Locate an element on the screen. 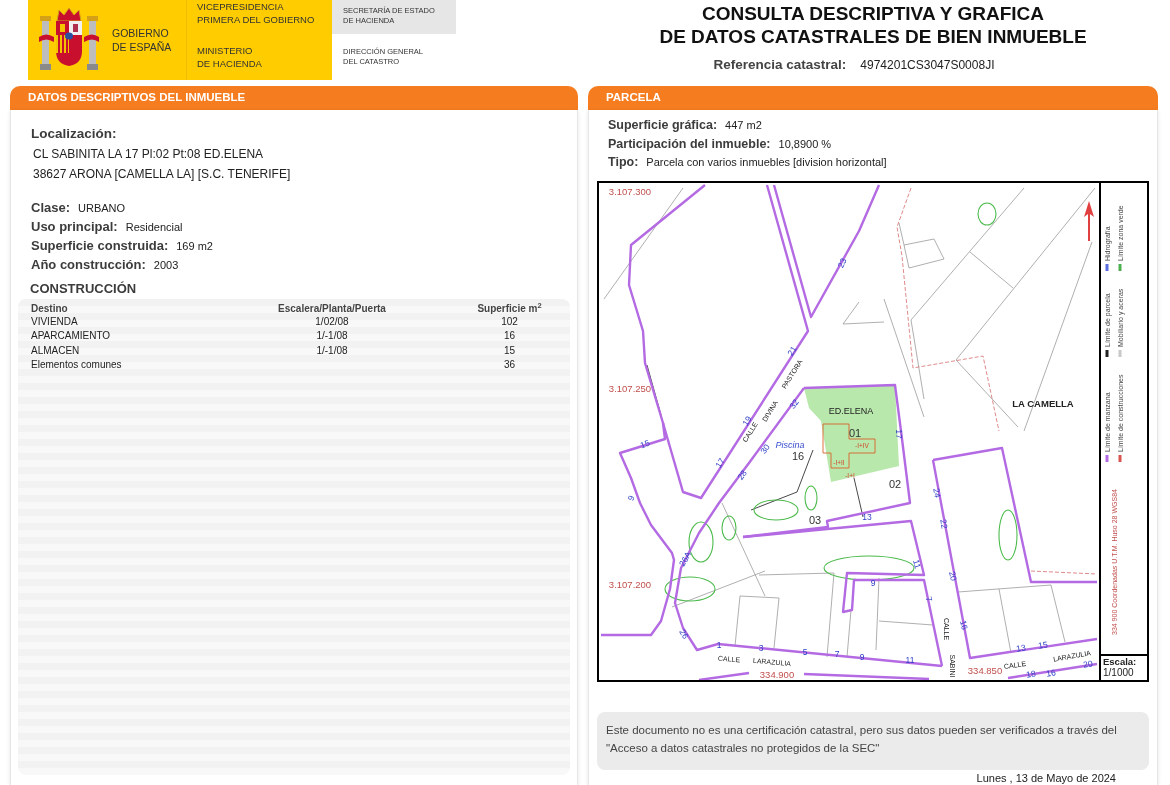 The width and height of the screenshot is (1170, 785). house-number-label: 30 is located at coordinates (765, 448).